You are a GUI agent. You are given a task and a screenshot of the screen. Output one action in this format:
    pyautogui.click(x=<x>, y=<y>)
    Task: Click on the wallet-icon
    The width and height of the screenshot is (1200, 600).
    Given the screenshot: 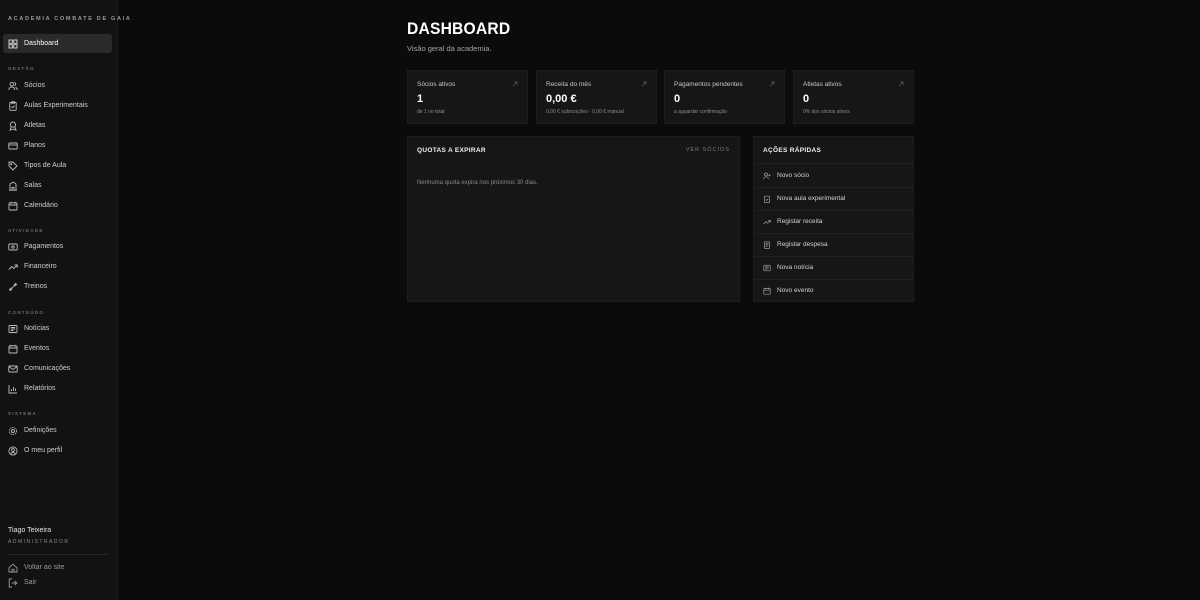 What is the action you would take?
    pyautogui.click(x=13, y=247)
    